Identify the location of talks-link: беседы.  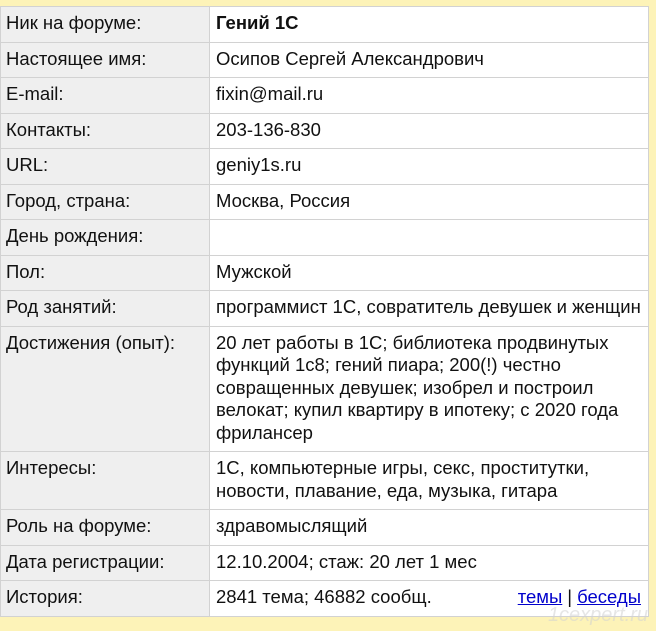
(609, 596).